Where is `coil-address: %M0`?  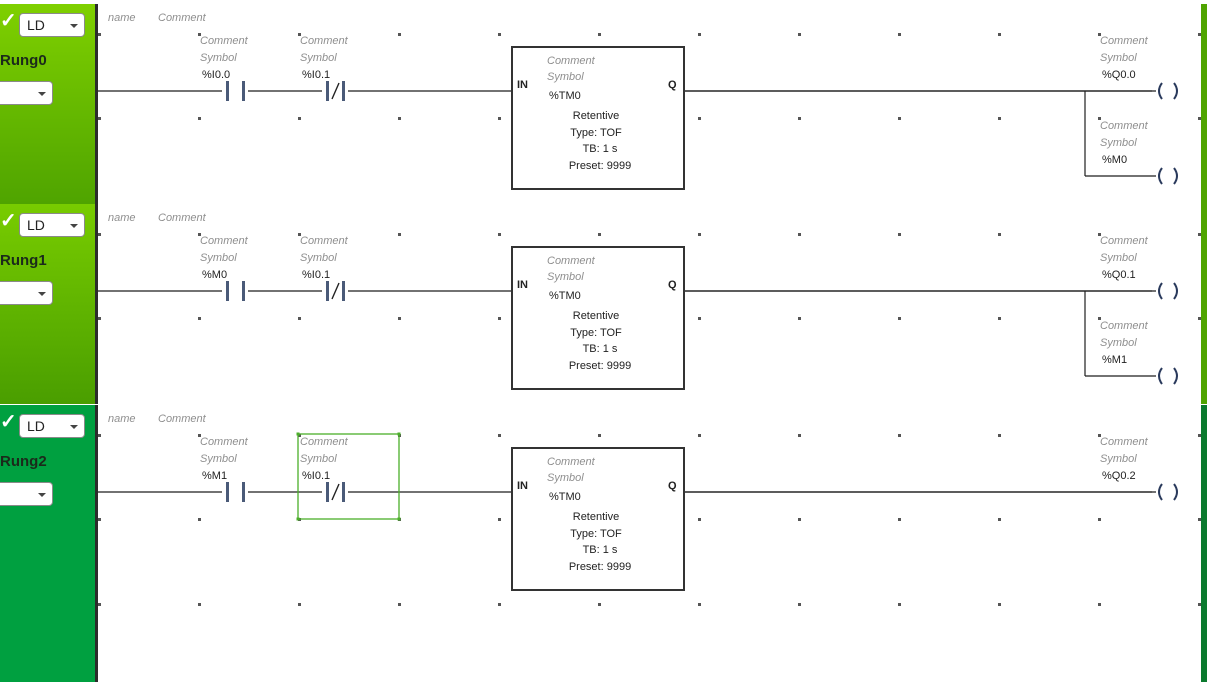
coil-address: %M0 is located at coordinates (1114, 160).